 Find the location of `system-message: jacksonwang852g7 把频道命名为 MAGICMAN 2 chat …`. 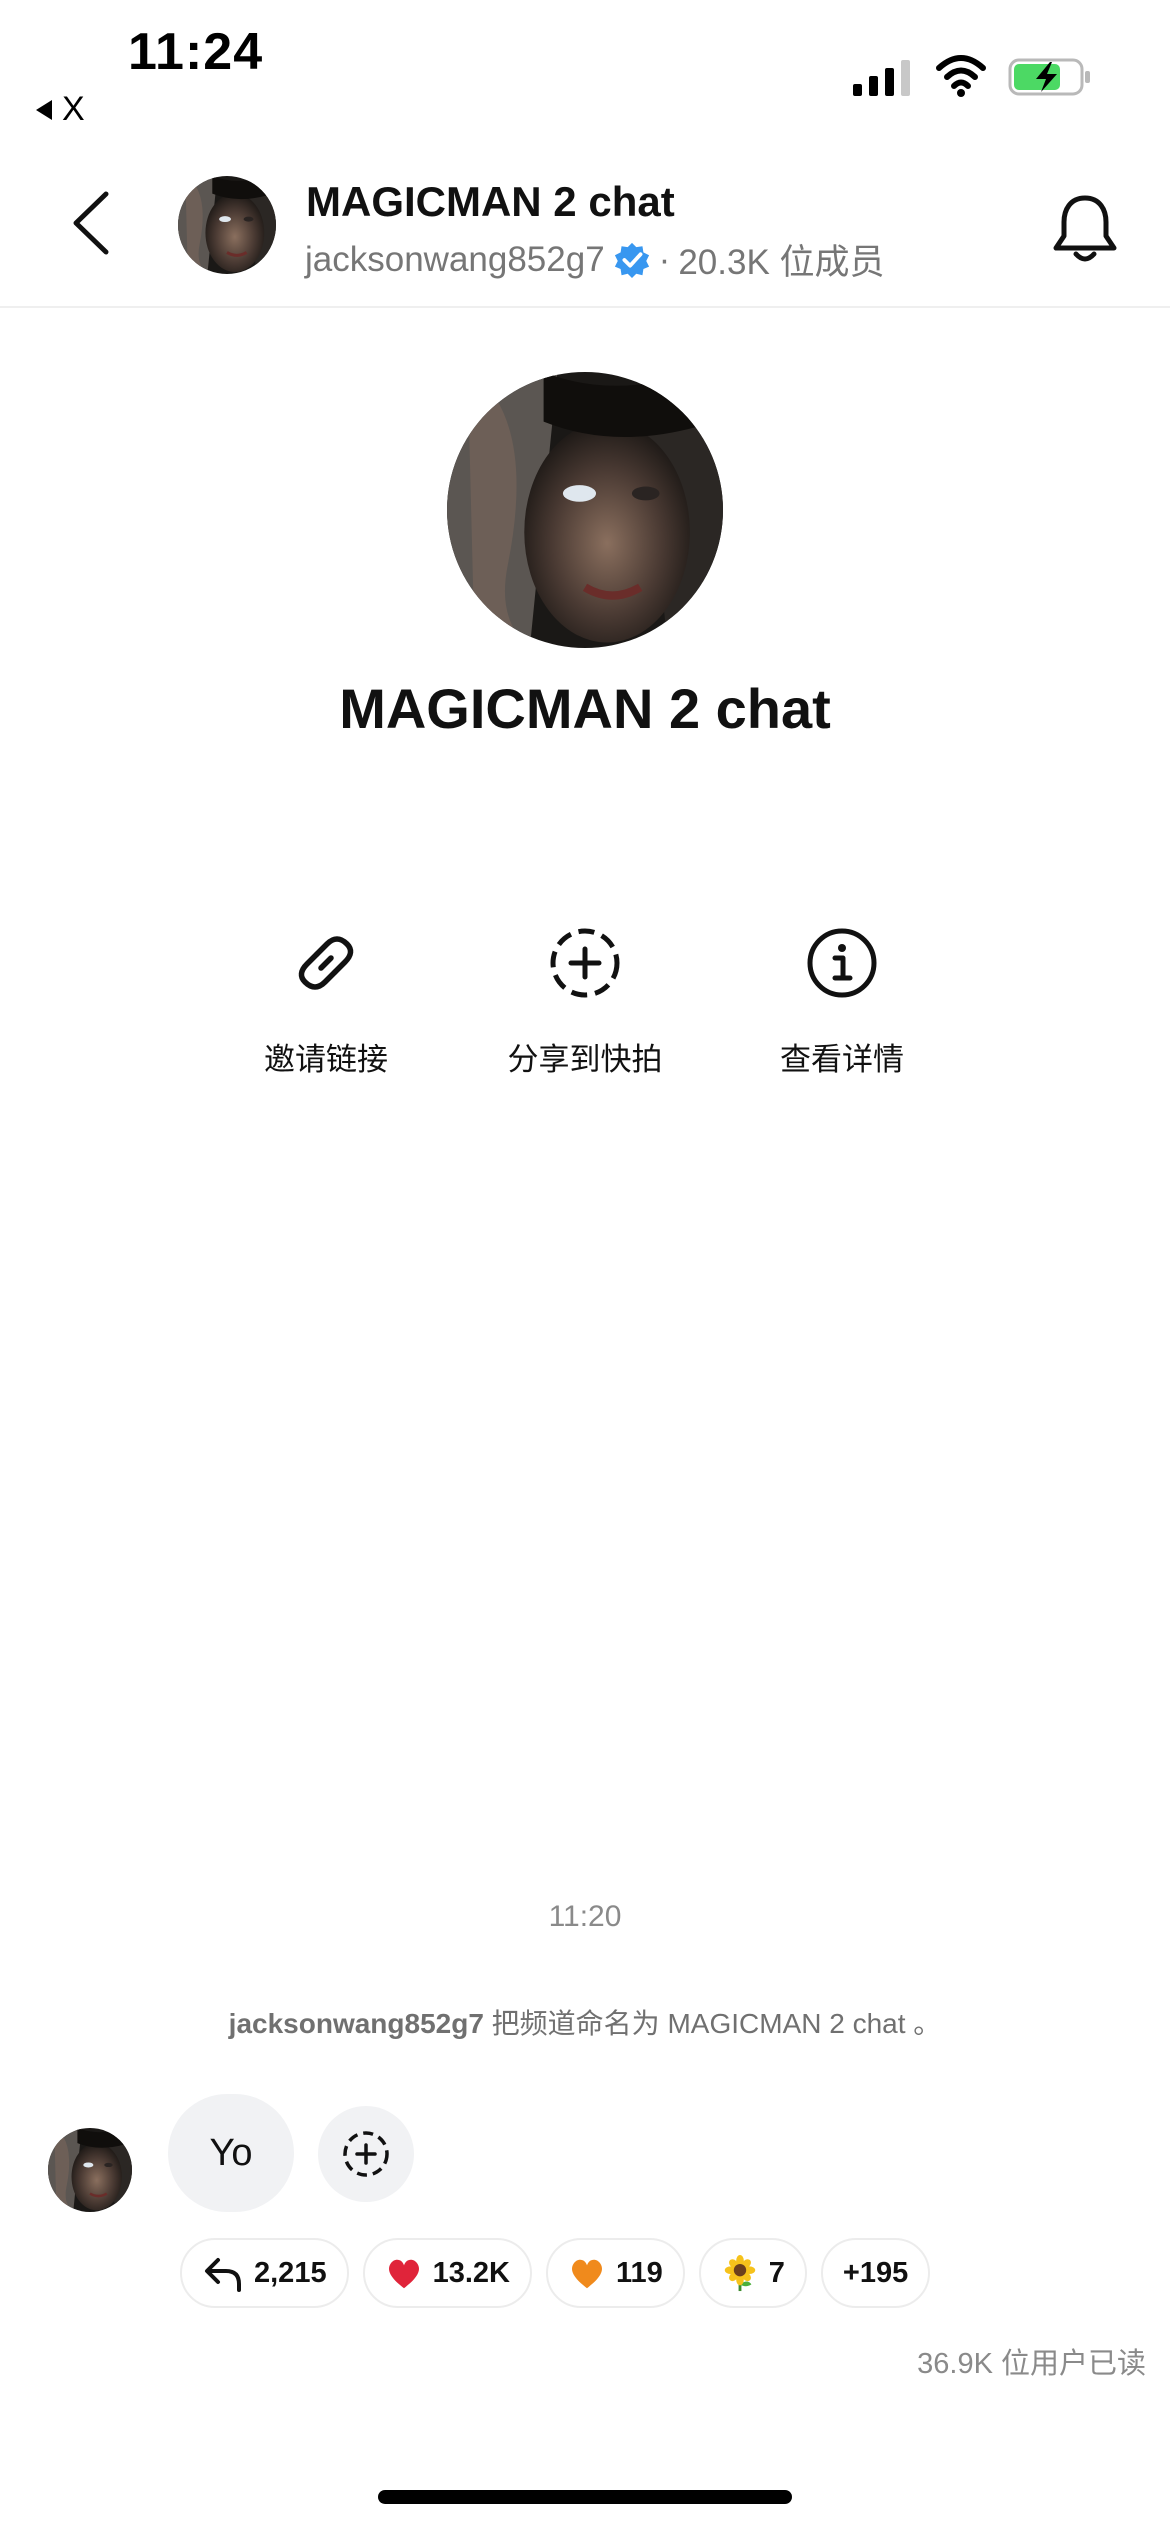

system-message: jacksonwang852g7 把频道命名为 MAGICMAN 2 chat … is located at coordinates (585, 2022).